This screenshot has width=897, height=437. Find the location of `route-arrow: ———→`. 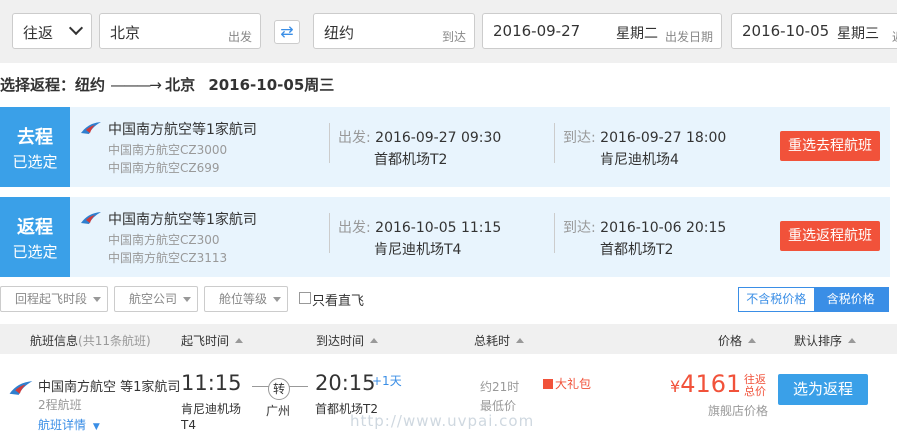

route-arrow: ———→ is located at coordinates (136, 85).